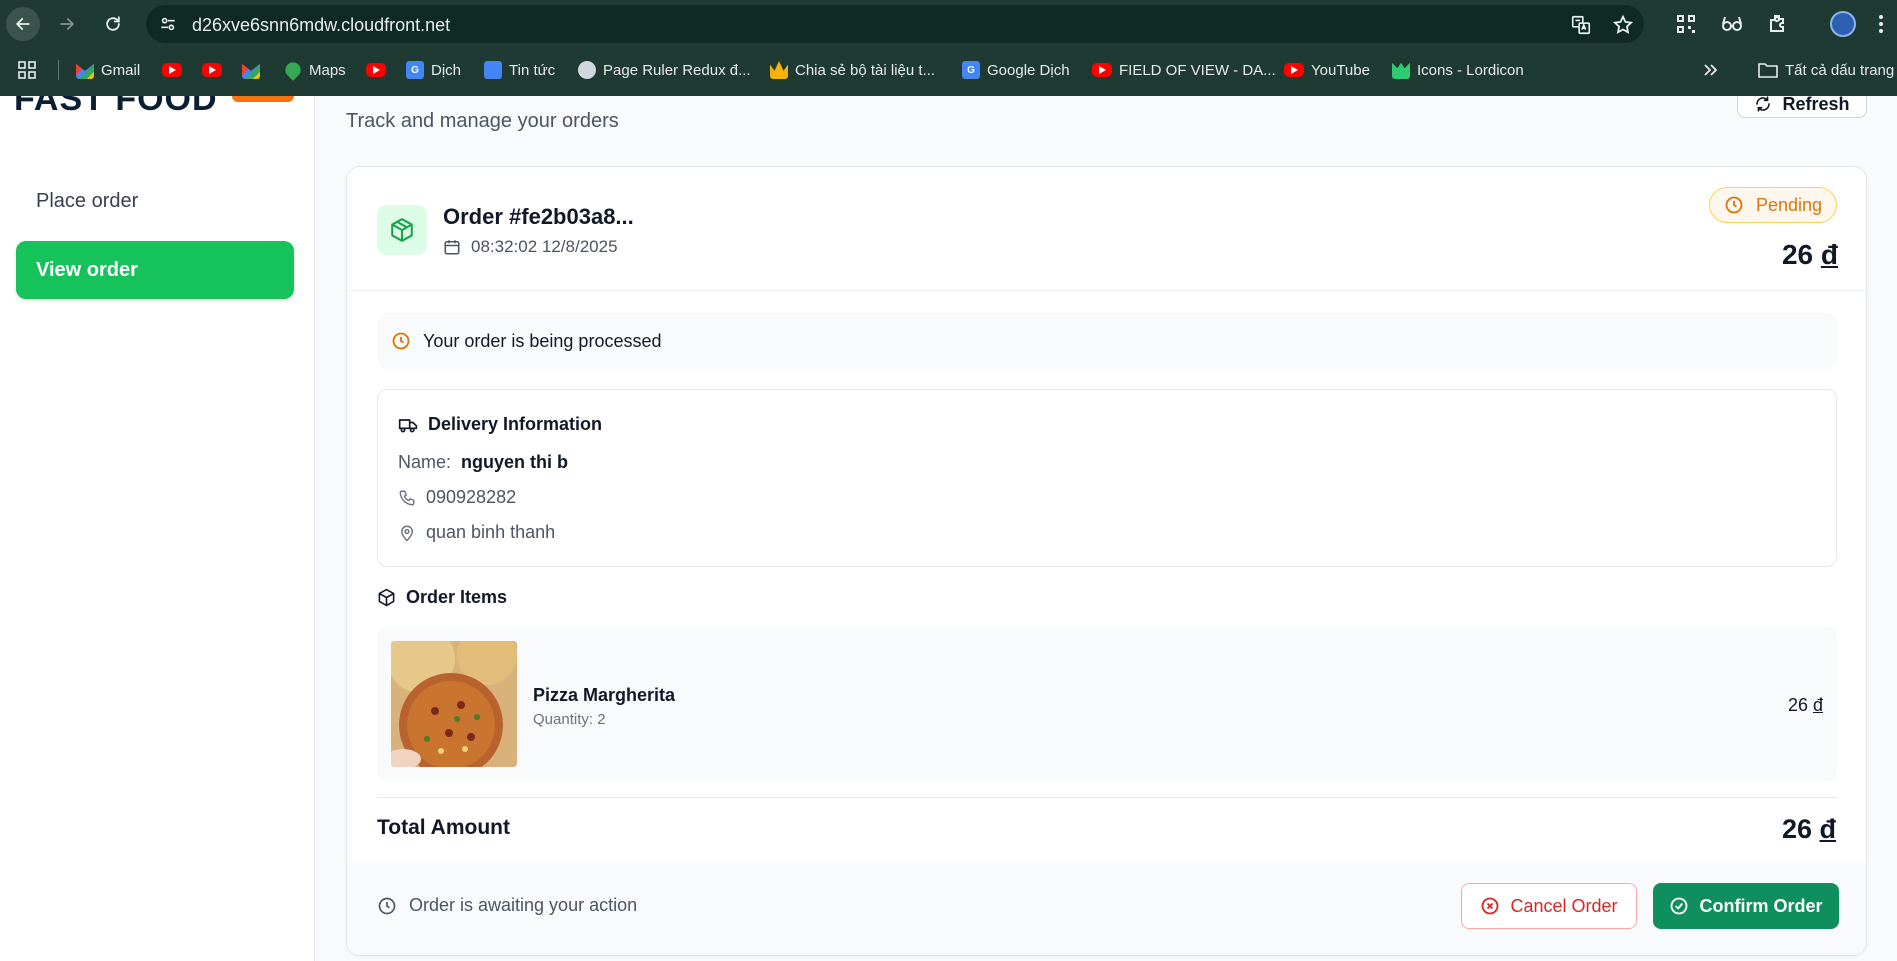  I want to click on folder-icon, so click(1768, 70).